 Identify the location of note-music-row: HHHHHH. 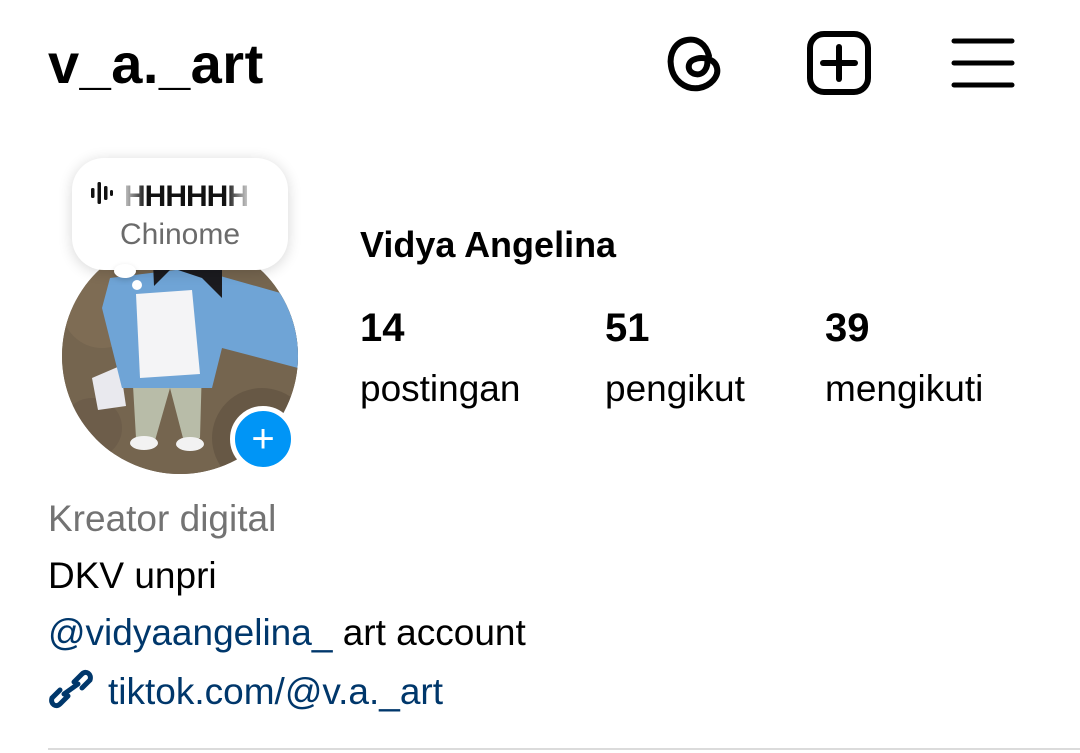
(169, 197).